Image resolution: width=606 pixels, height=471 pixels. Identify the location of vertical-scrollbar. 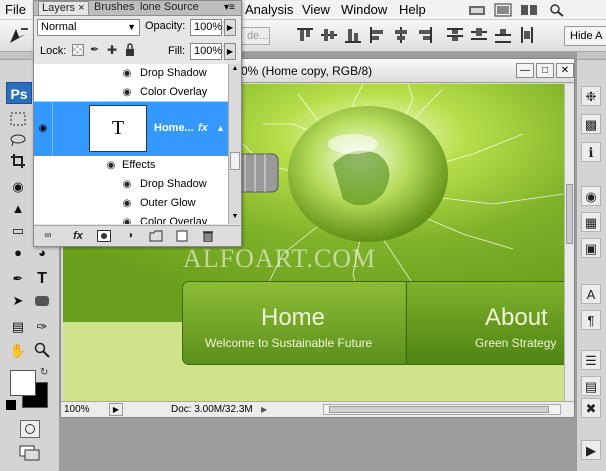
(569, 242).